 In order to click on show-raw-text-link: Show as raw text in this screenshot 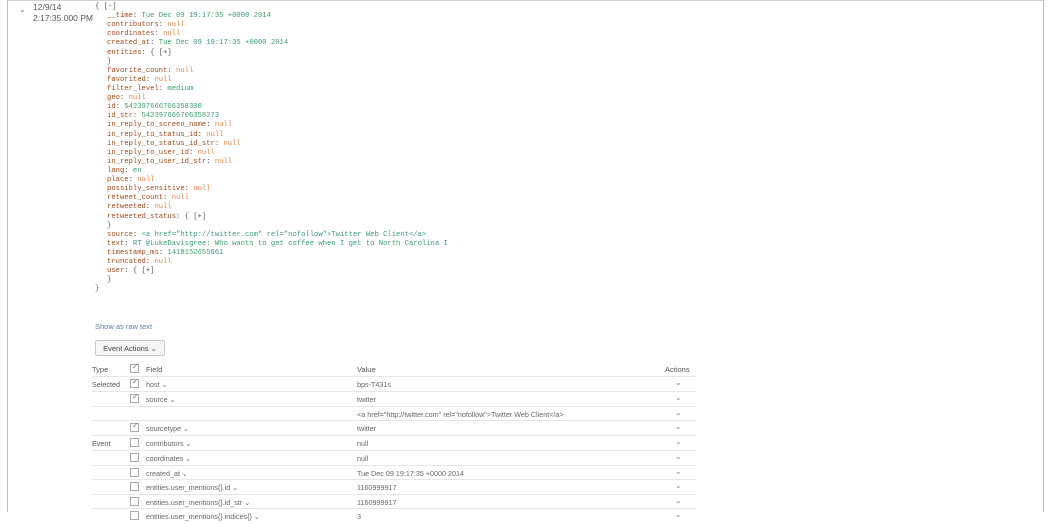, I will do `click(123, 326)`.